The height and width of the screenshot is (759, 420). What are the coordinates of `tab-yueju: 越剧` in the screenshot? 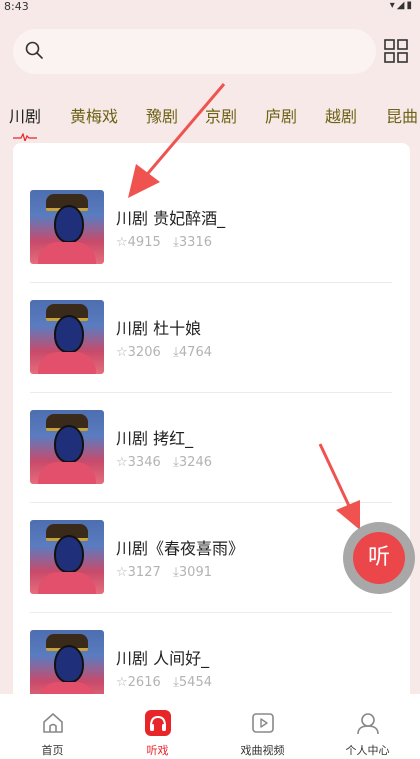 It's located at (341, 115).